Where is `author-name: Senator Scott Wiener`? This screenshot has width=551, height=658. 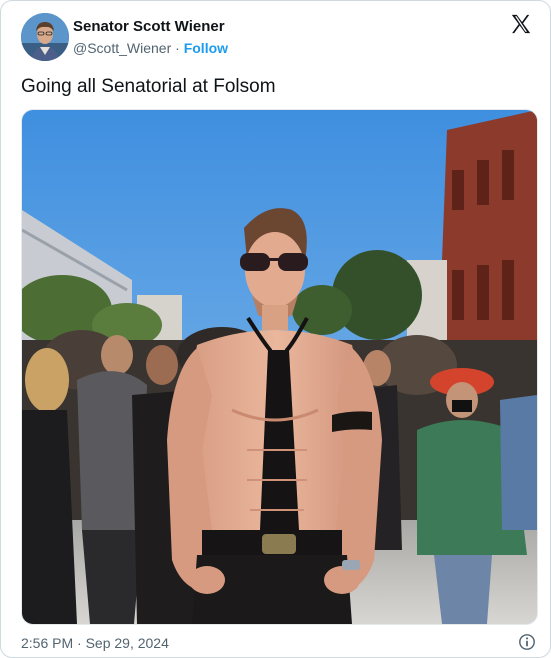
author-name: Senator Scott Wiener is located at coordinates (149, 26).